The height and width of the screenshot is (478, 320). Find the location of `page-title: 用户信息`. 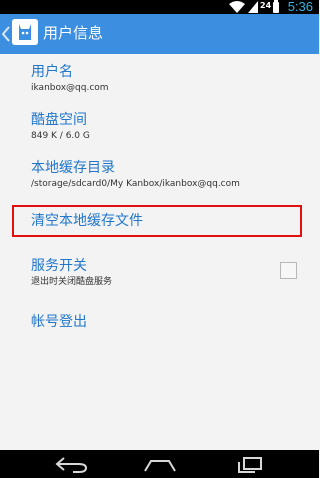

page-title: 用户信息 is located at coordinates (73, 33).